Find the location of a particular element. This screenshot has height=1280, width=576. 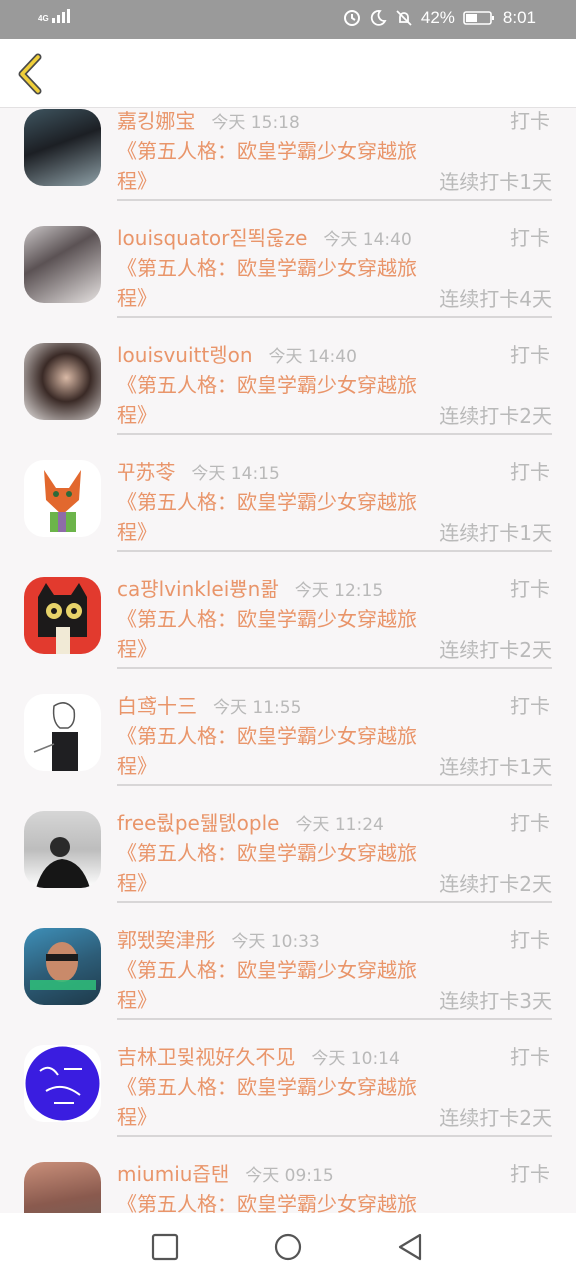

user-name: ca퍙lvinklei쁑n뢂 is located at coordinates (198, 589).